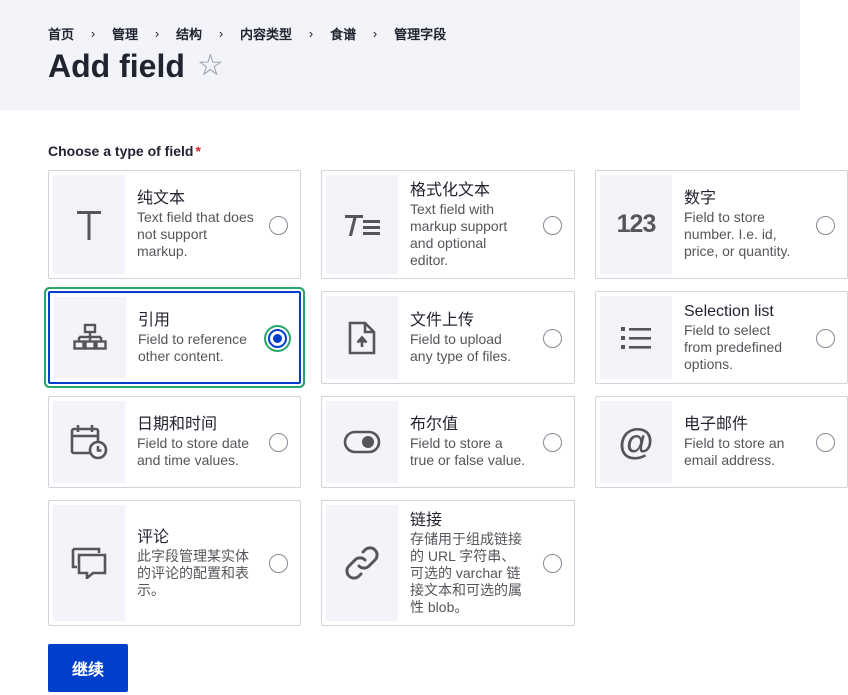  Describe the element at coordinates (442, 320) in the screenshot. I see `field-type-name: 文件上传` at that location.